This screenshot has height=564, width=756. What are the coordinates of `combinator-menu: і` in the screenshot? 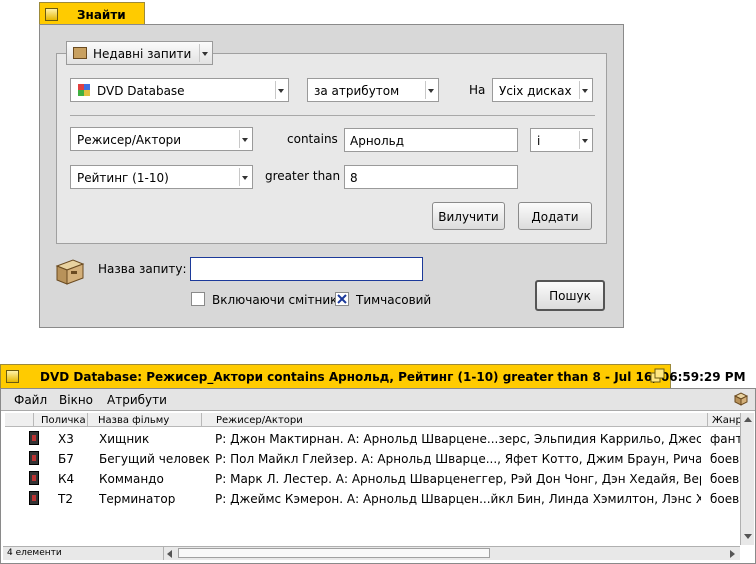 It's located at (561, 140).